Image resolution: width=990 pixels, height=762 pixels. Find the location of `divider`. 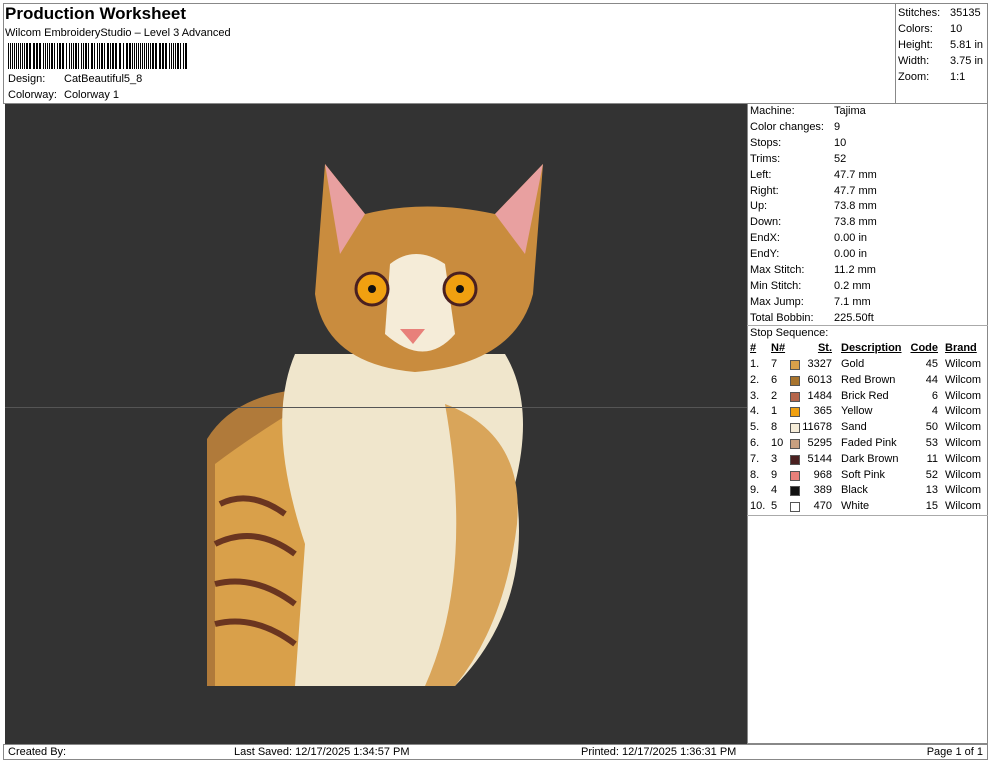

divider is located at coordinates (867, 325).